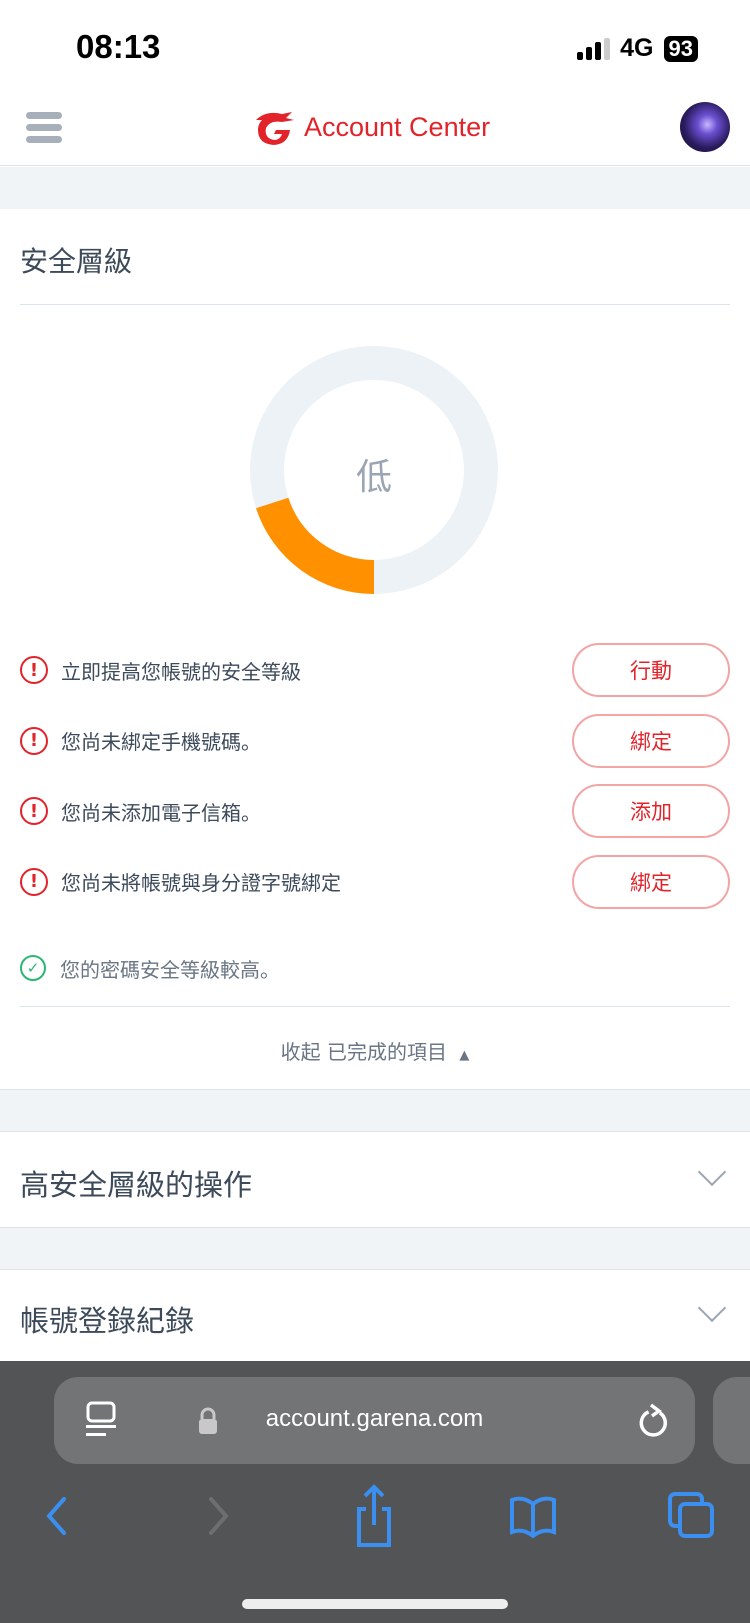 The image size is (750, 1623). What do you see at coordinates (654, 1421) in the screenshot?
I see `reload-icon` at bounding box center [654, 1421].